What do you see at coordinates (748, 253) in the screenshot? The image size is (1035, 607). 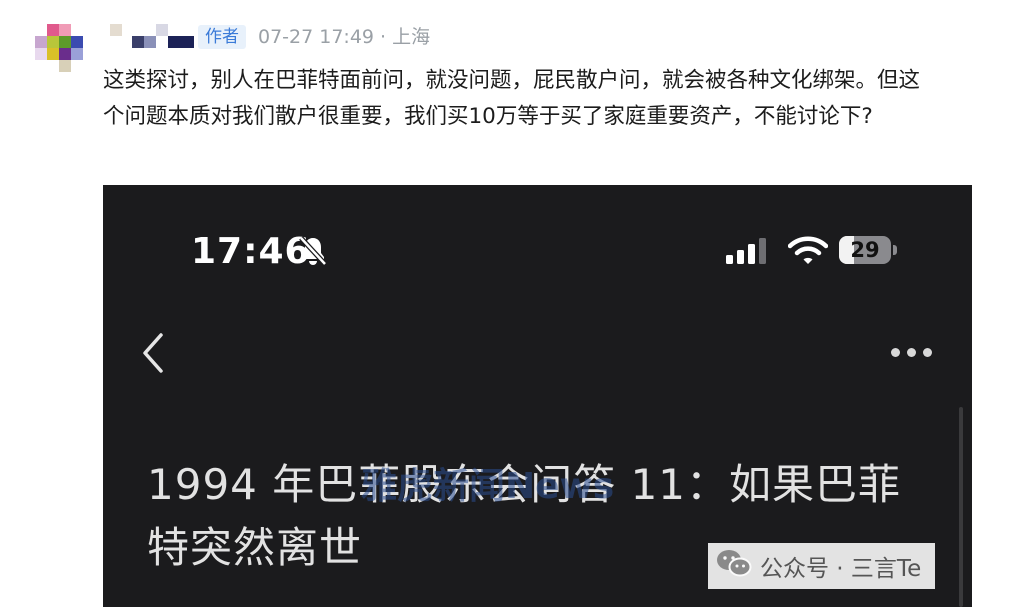 I see `cellular-signal-icon` at bounding box center [748, 253].